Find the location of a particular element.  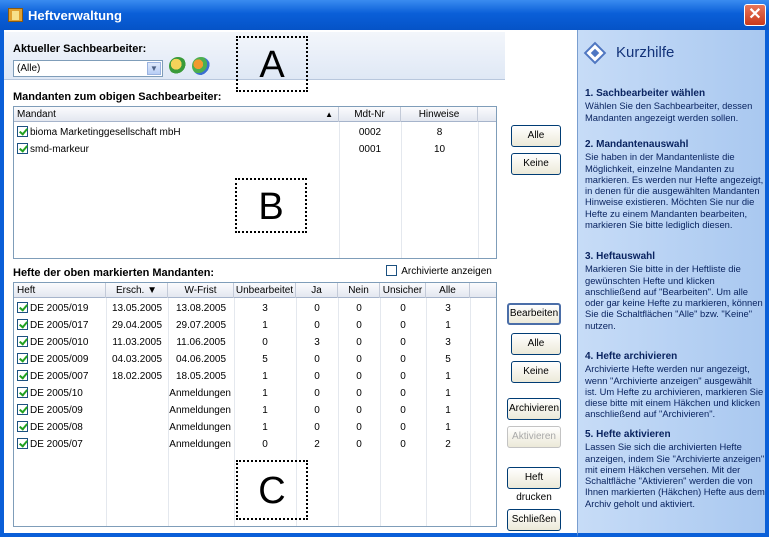

title-bar: Heftverwaltung ✕ is located at coordinates (384, 15).